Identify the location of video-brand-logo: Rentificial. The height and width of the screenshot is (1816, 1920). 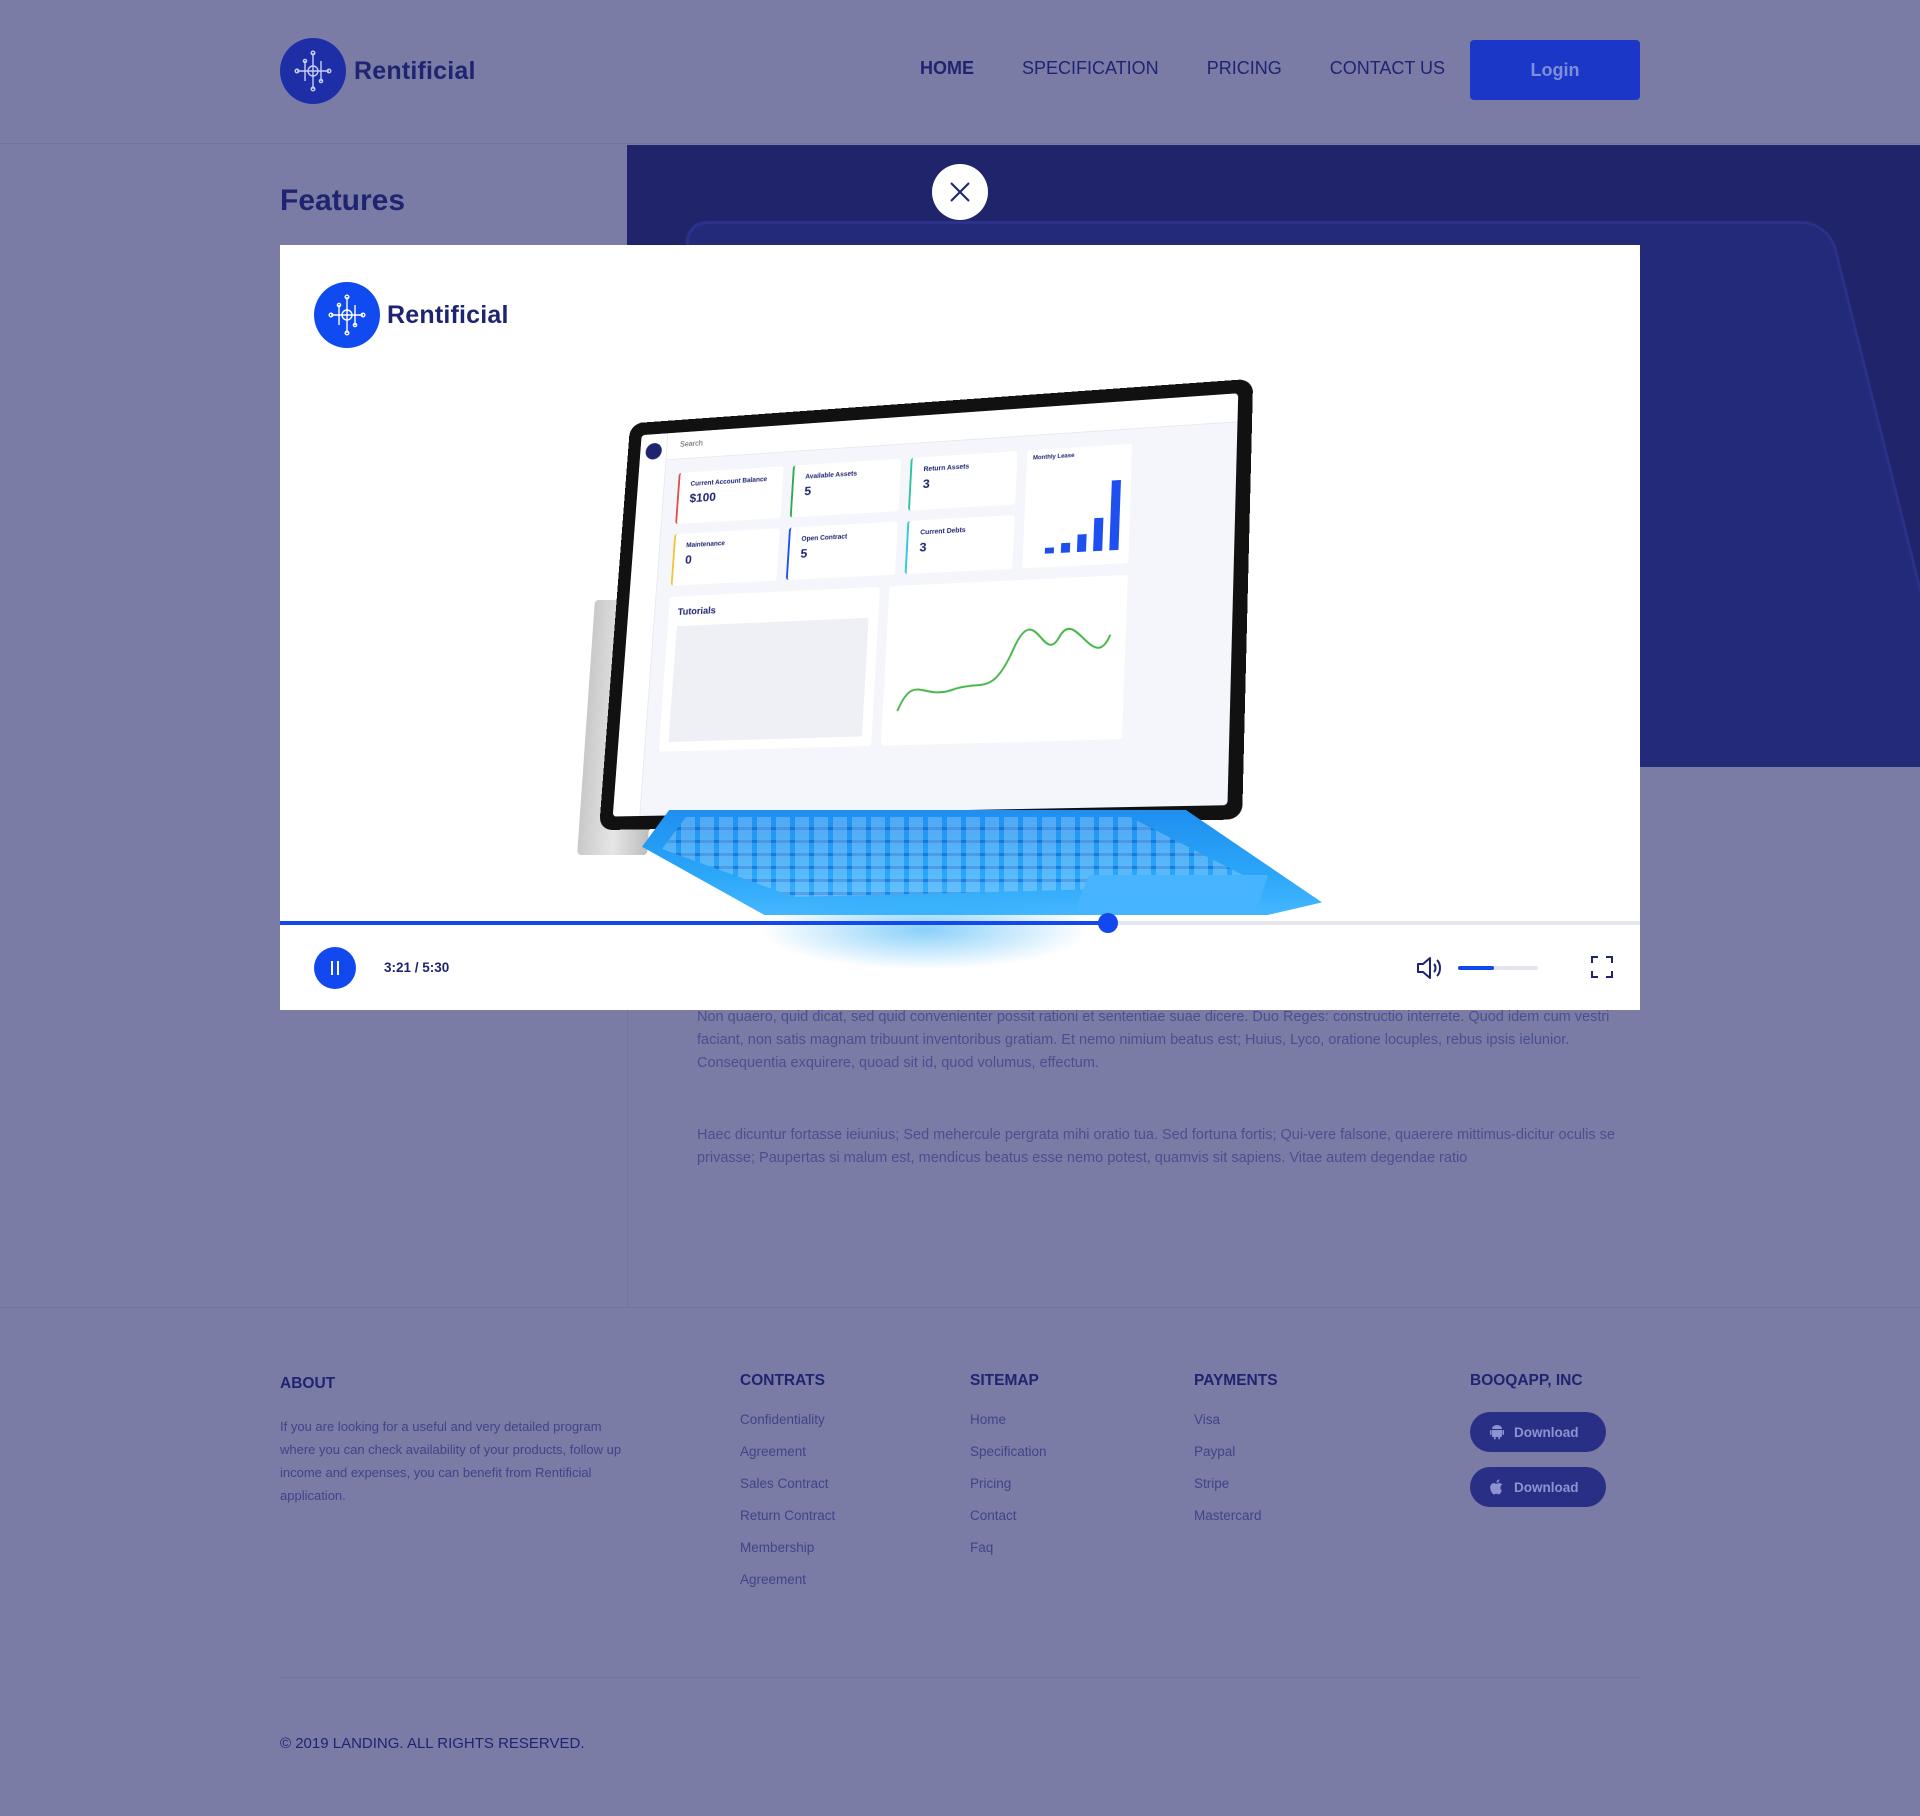
(411, 315).